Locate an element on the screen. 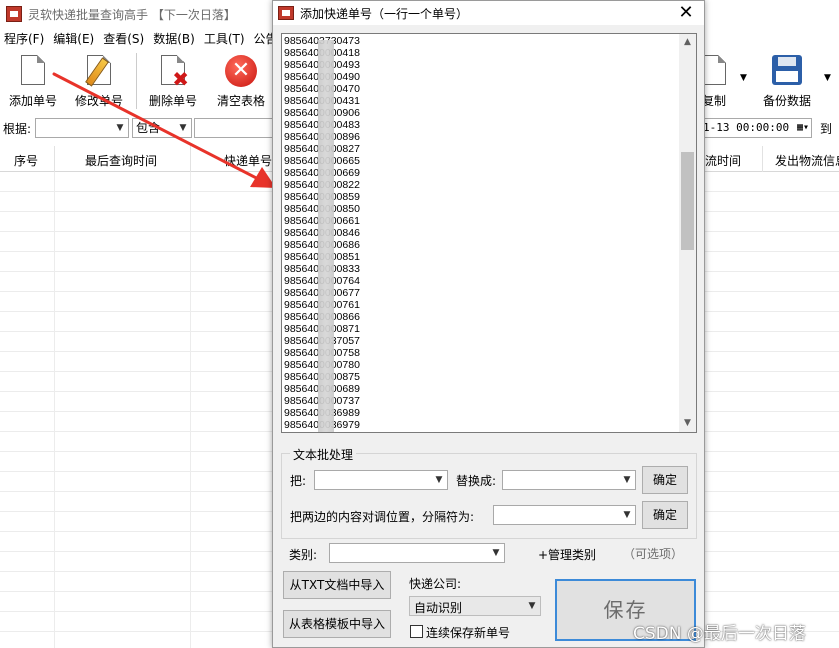  tracking-number-line: 9856400000780 is located at coordinates (481, 365).